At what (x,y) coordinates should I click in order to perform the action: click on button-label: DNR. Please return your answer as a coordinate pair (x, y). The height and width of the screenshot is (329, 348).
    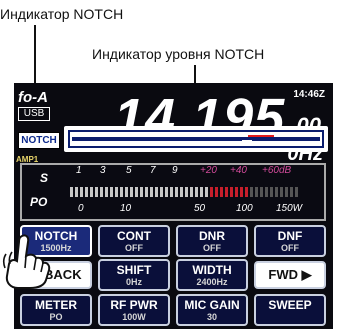
    Looking at the image, I should click on (212, 236).